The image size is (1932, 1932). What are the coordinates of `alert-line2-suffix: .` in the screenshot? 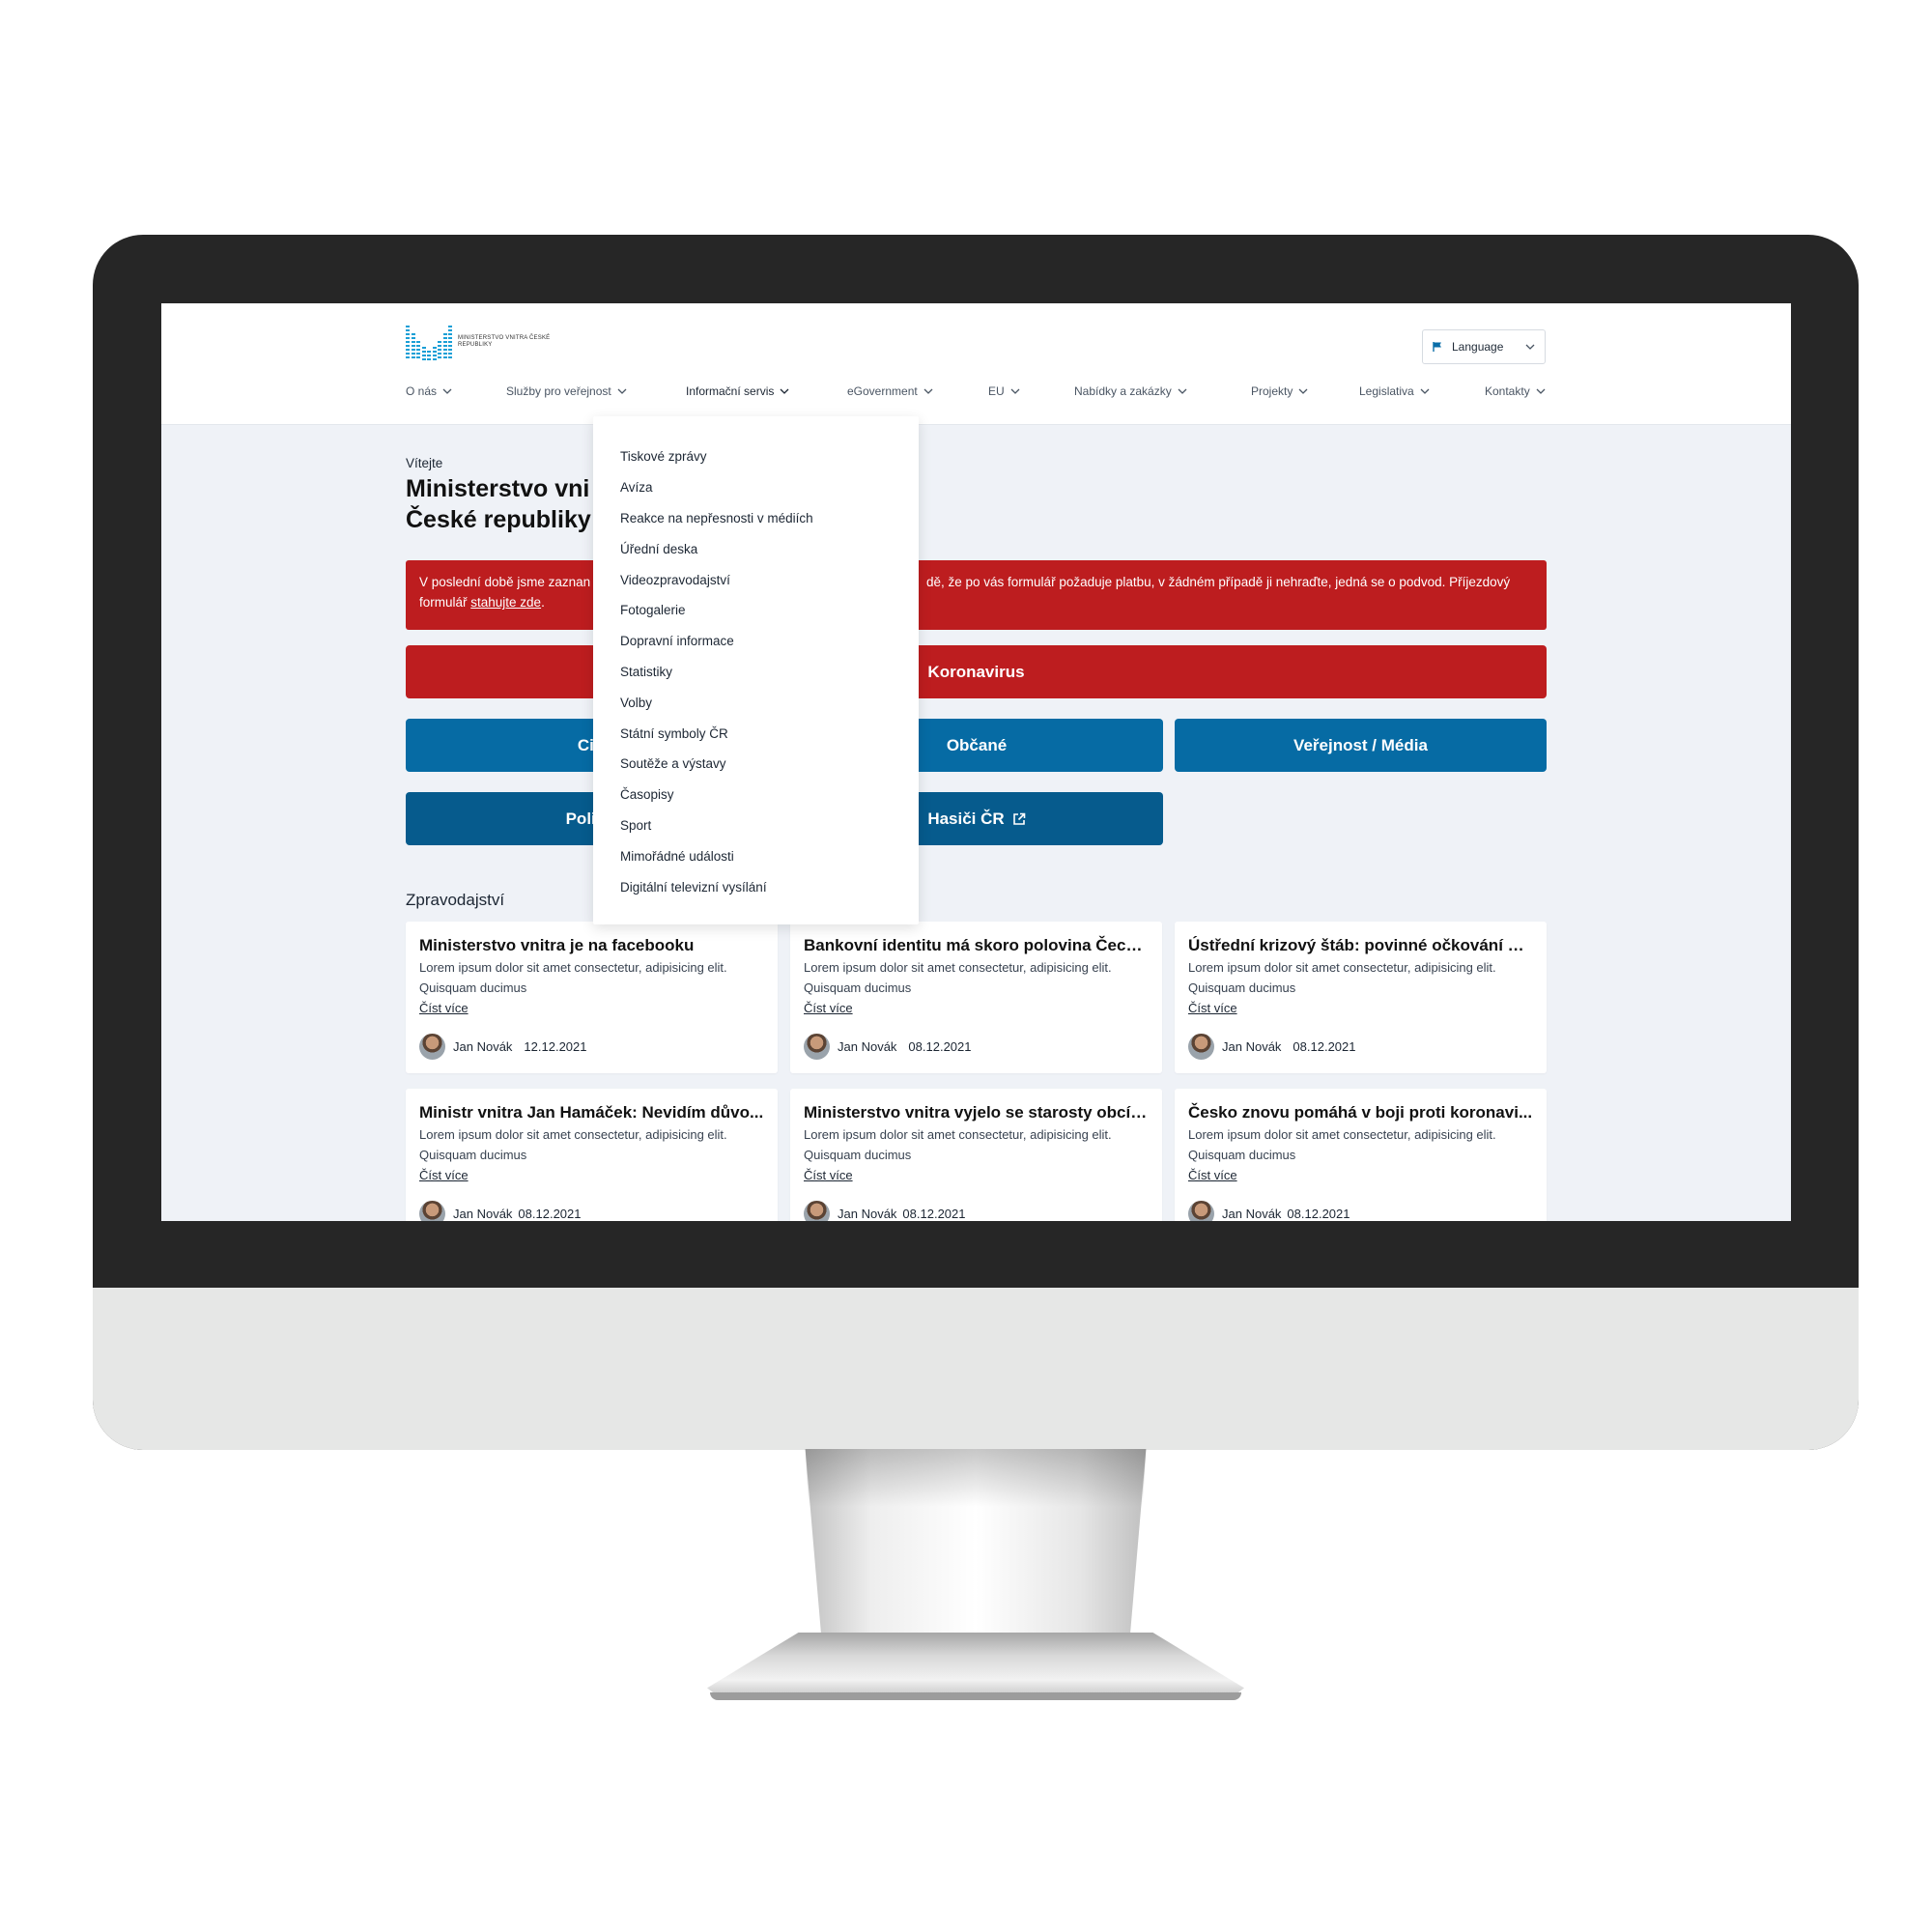 It's located at (543, 602).